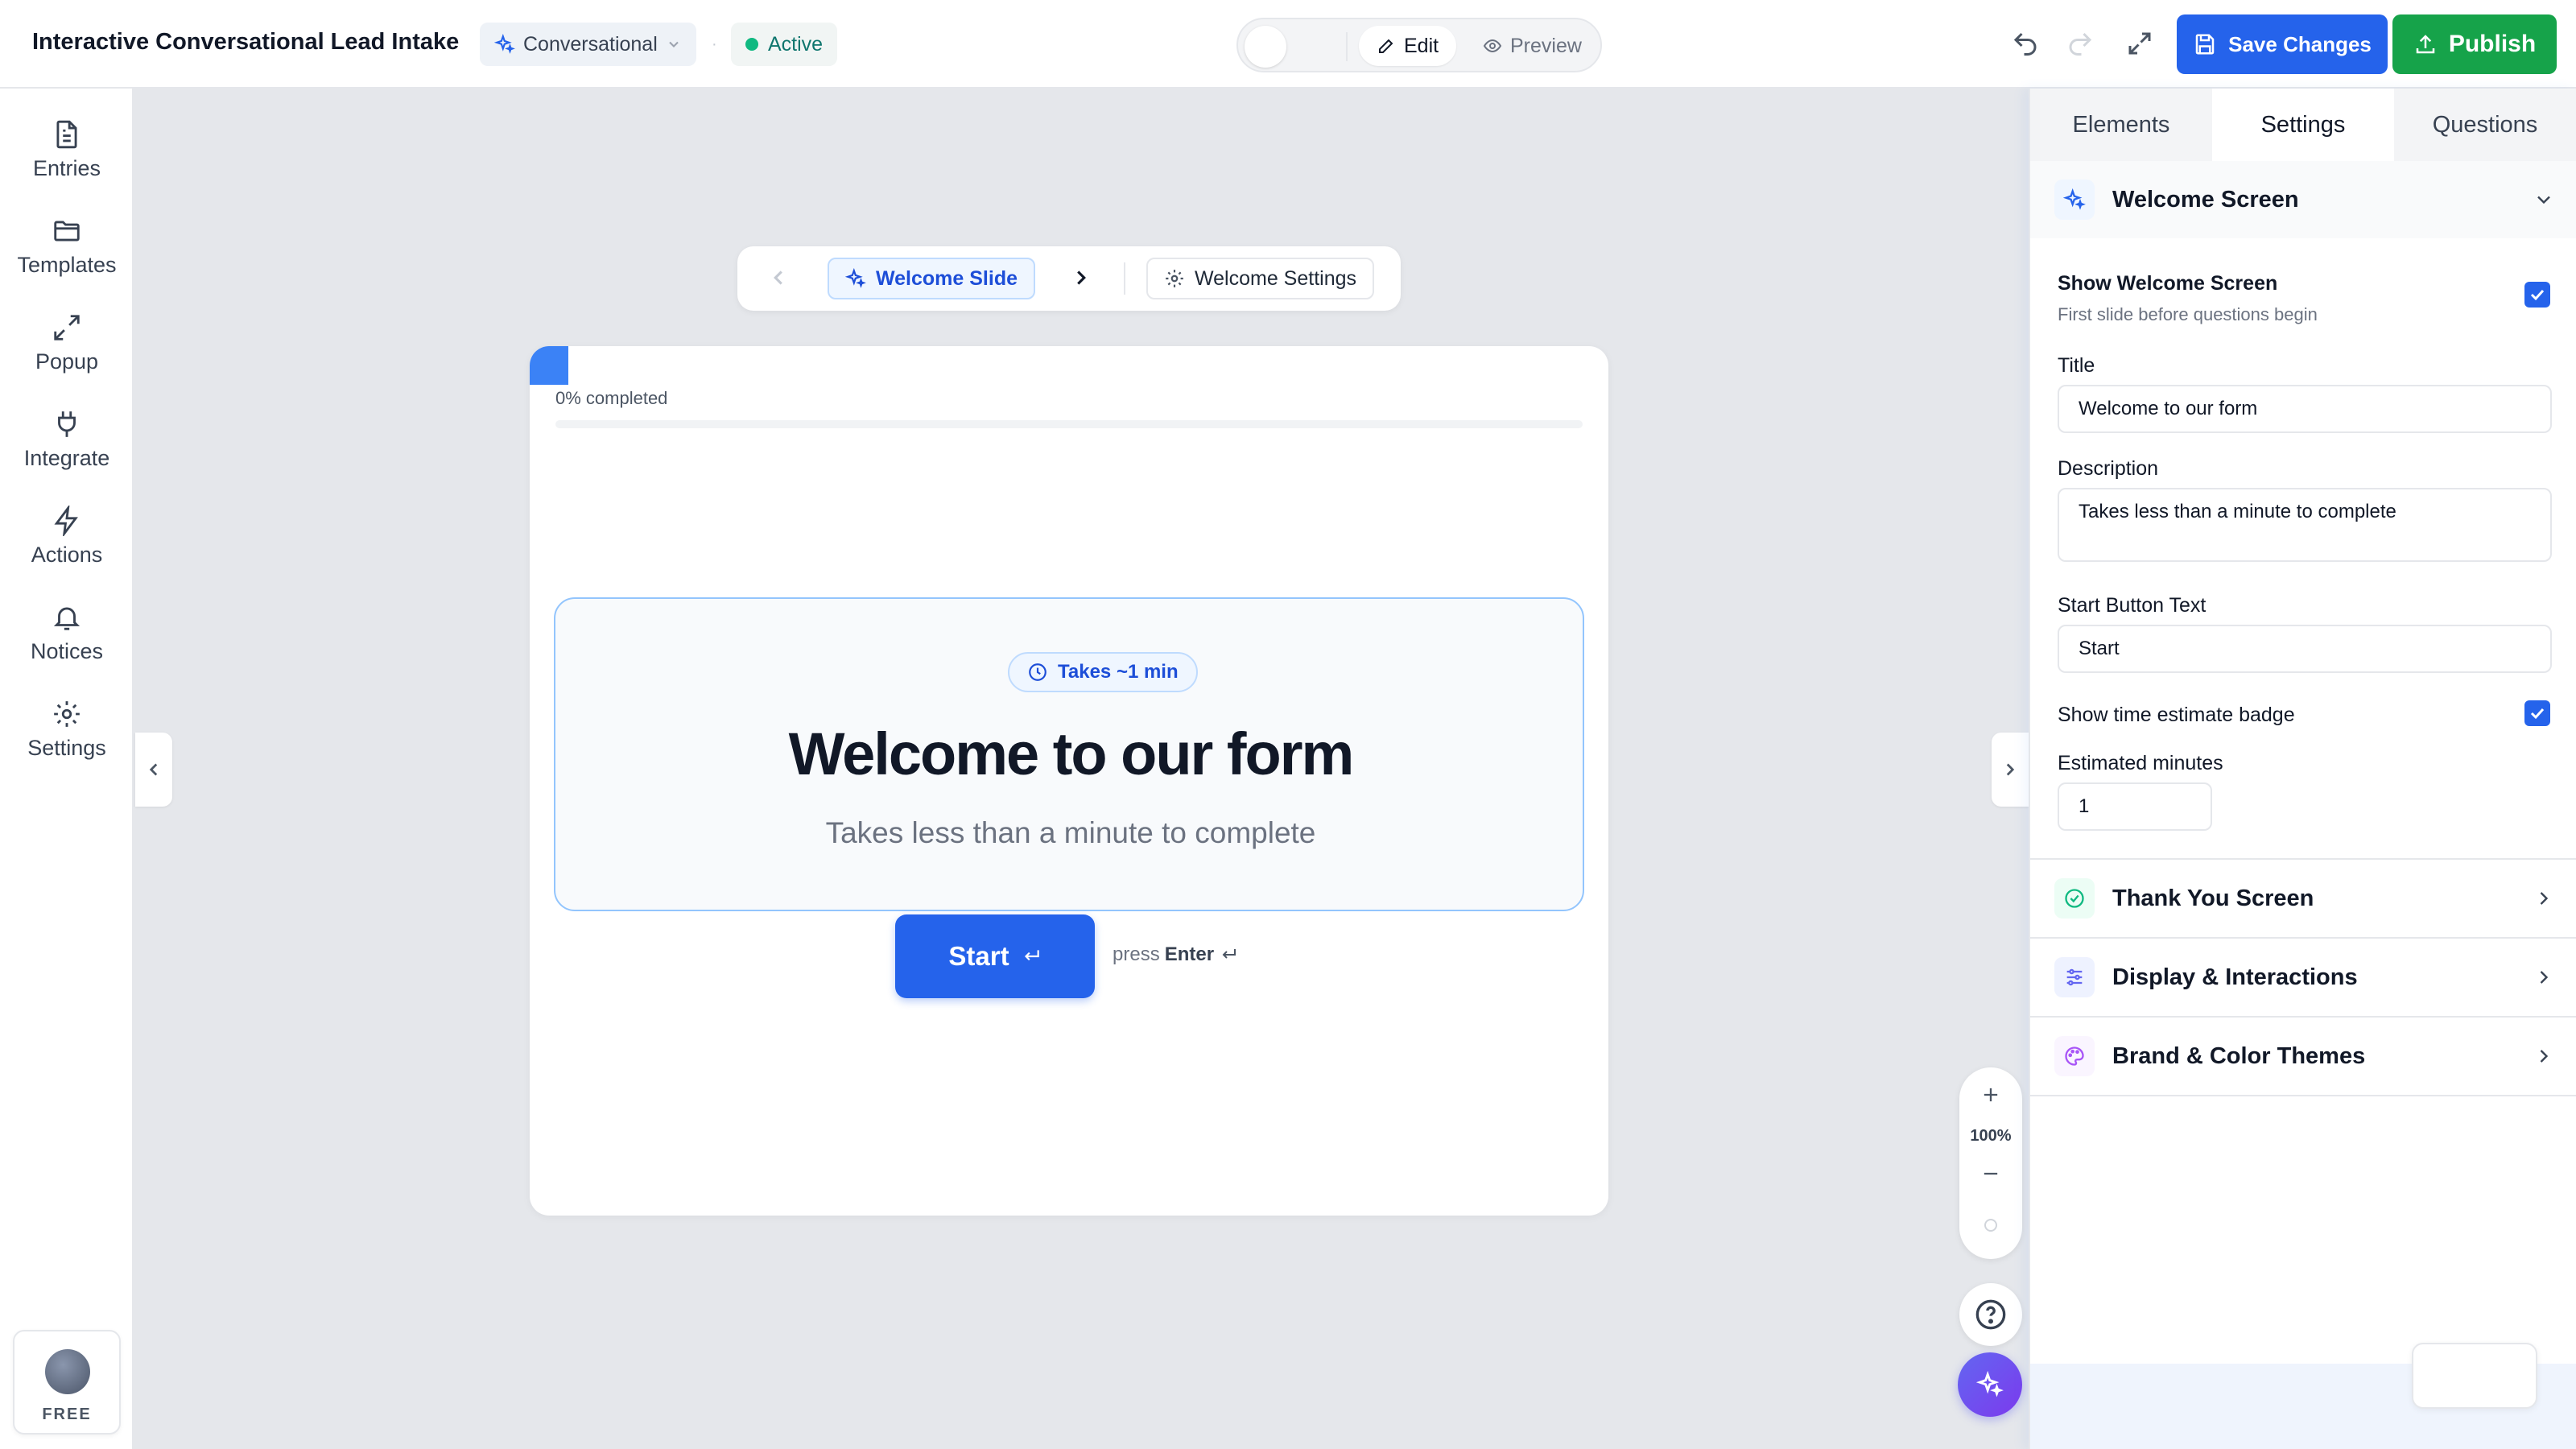  I want to click on show-welcome-label: Show Welcome Screen, so click(2168, 283).